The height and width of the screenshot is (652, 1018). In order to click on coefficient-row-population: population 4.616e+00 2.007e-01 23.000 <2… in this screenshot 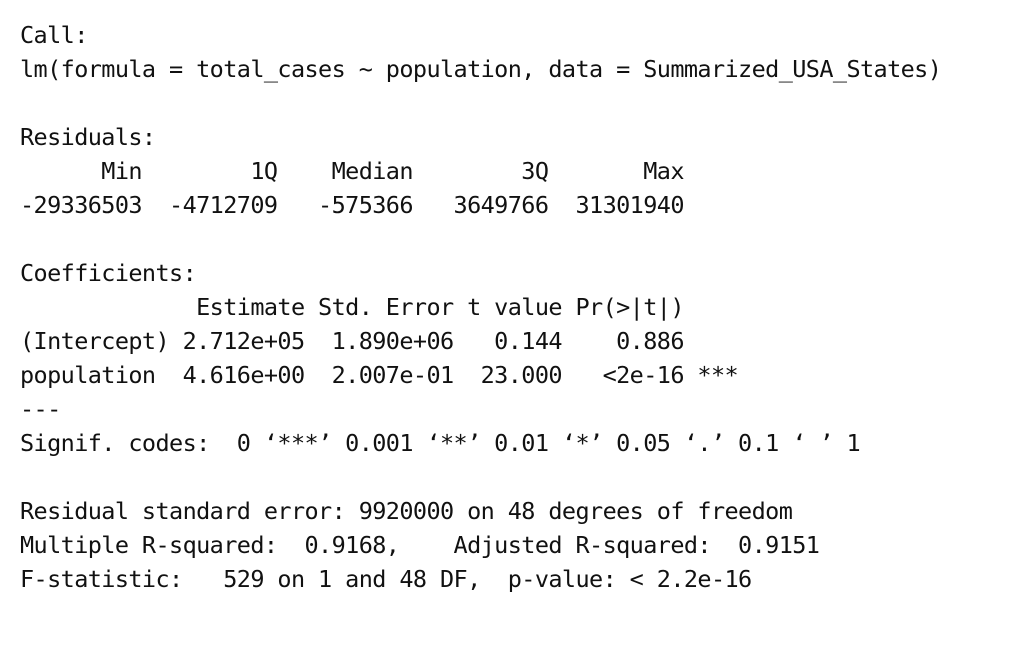, I will do `click(379, 375)`.